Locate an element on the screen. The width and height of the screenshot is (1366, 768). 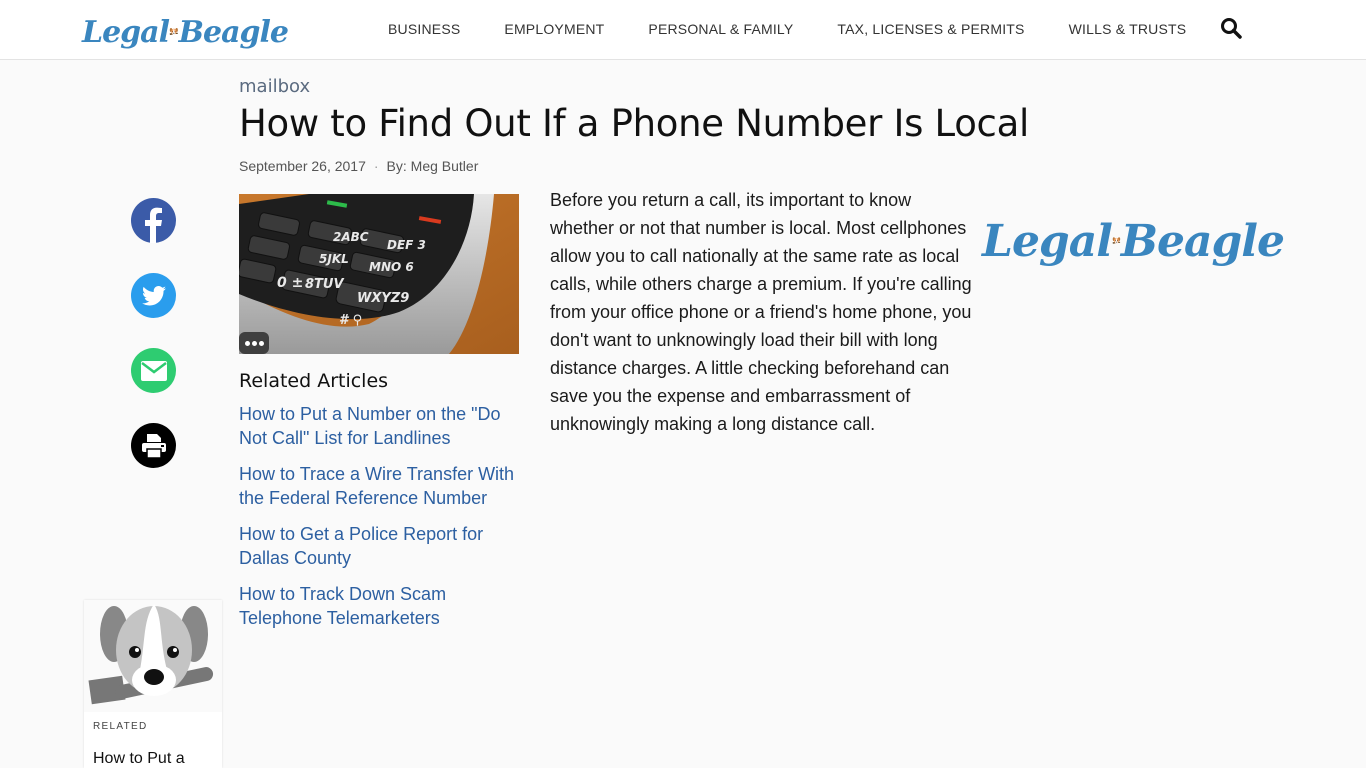
related-card: RELATED How to Put a is located at coordinates (153, 684).